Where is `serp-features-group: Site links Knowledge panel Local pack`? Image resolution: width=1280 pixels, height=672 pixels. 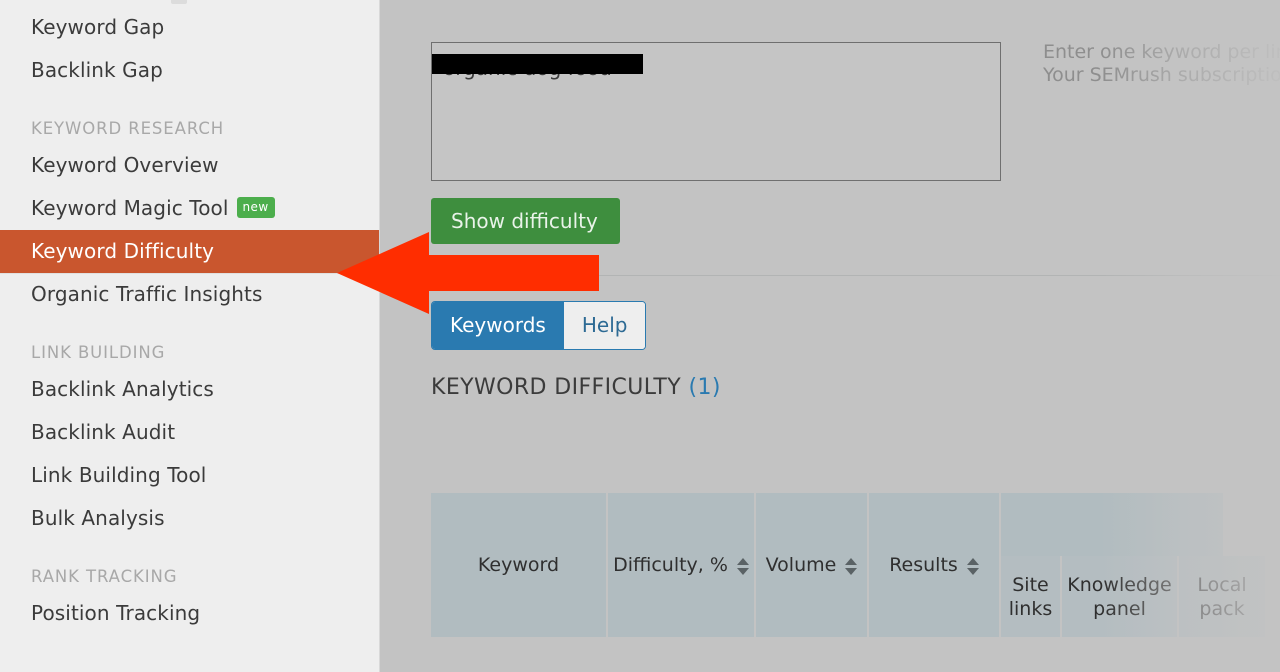
serp-features-group: Site links Knowledge panel Local pack is located at coordinates (1134, 565).